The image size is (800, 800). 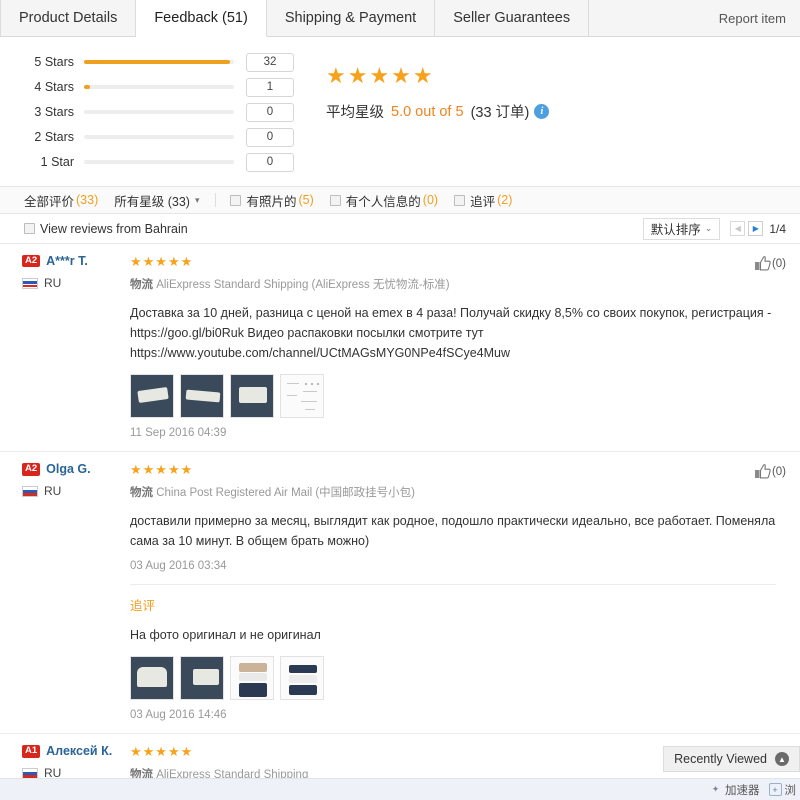 What do you see at coordinates (114, 228) in the screenshot?
I see `view-country-label: View reviews from Bahrain` at bounding box center [114, 228].